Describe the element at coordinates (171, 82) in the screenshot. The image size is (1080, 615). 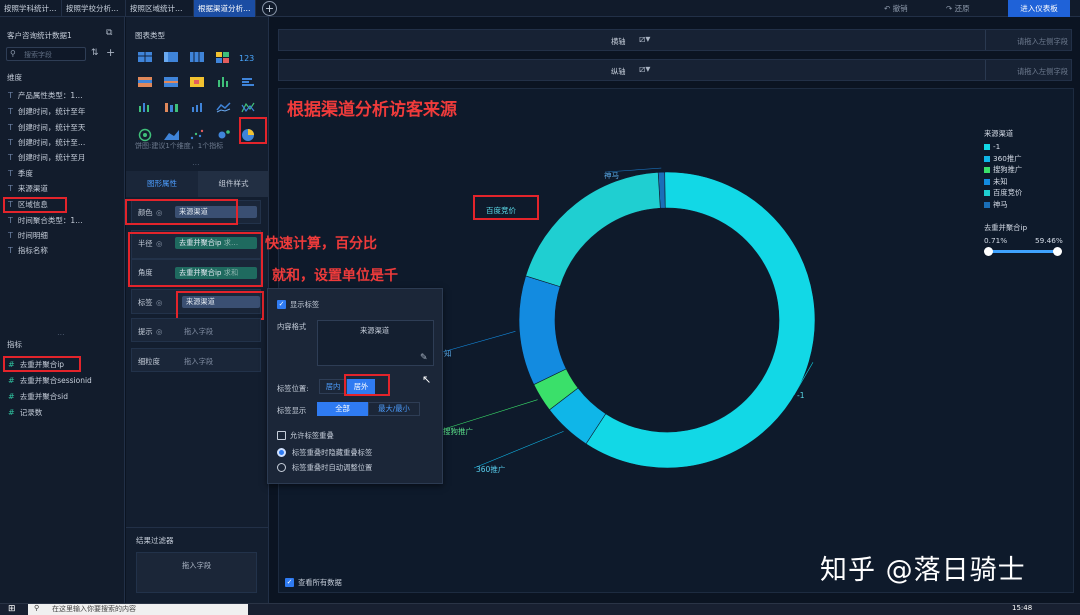
I see `group-table-icon` at that location.